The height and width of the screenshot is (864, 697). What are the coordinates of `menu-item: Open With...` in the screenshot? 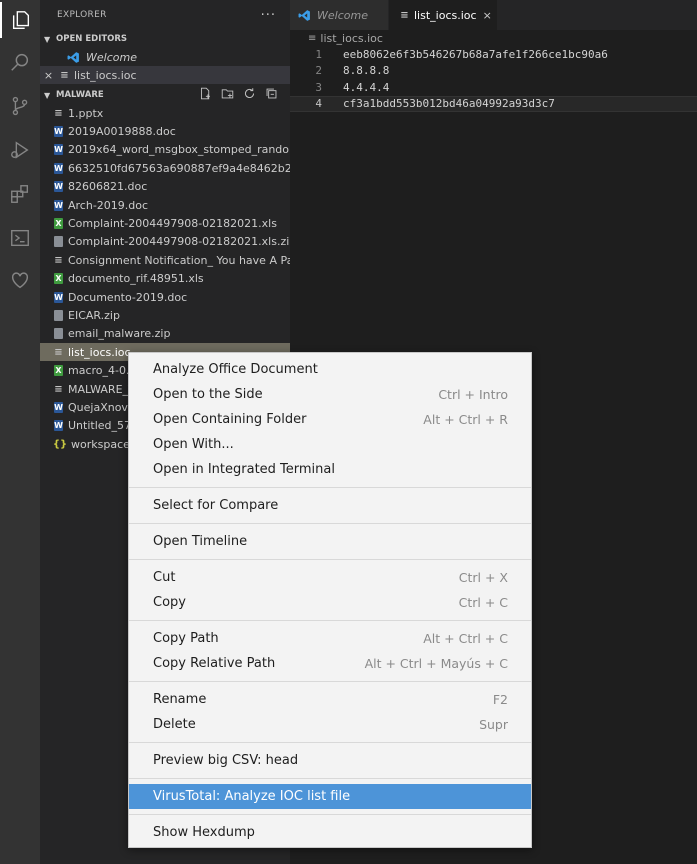 It's located at (330, 444).